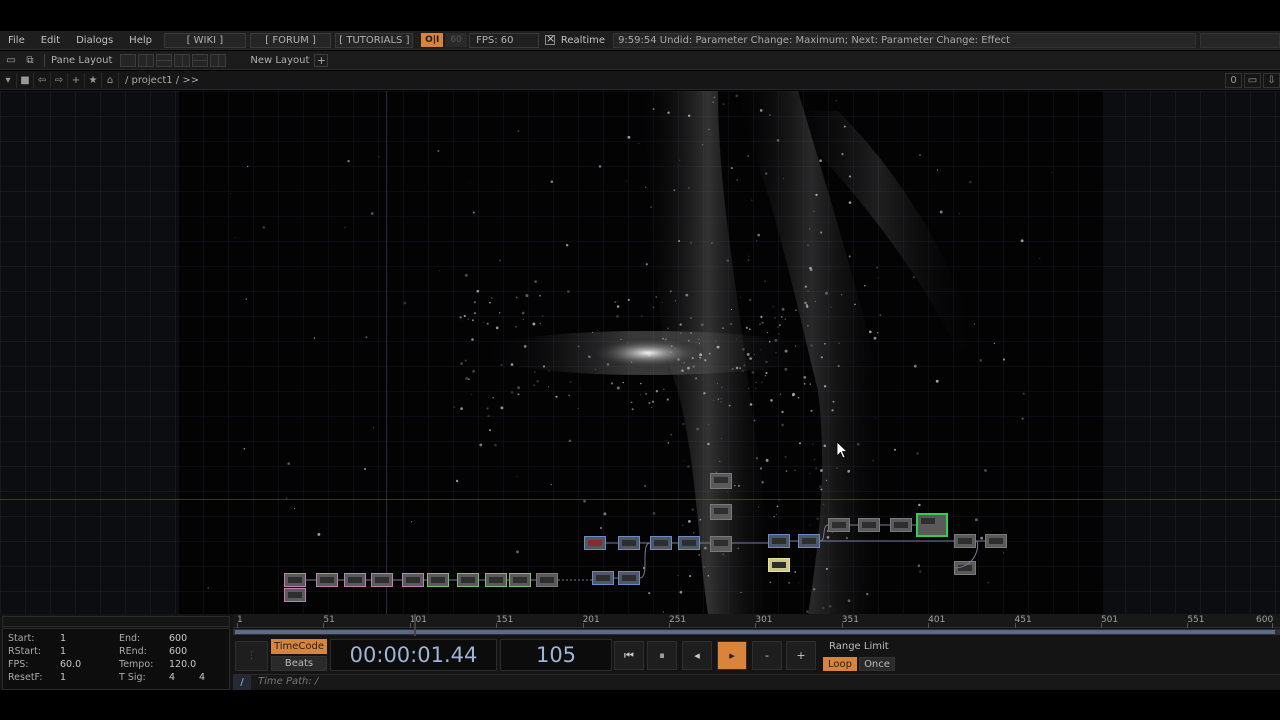 The height and width of the screenshot is (720, 1280). Describe the element at coordinates (63, 651) in the screenshot. I see `rstart-value: 1` at that location.